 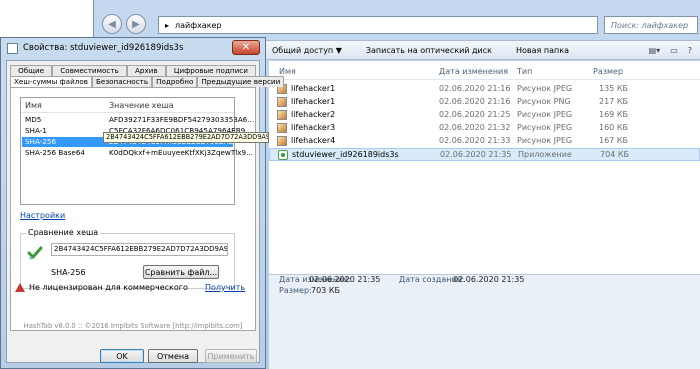 I want to click on tab-security: Безопасность, so click(x=122, y=81).